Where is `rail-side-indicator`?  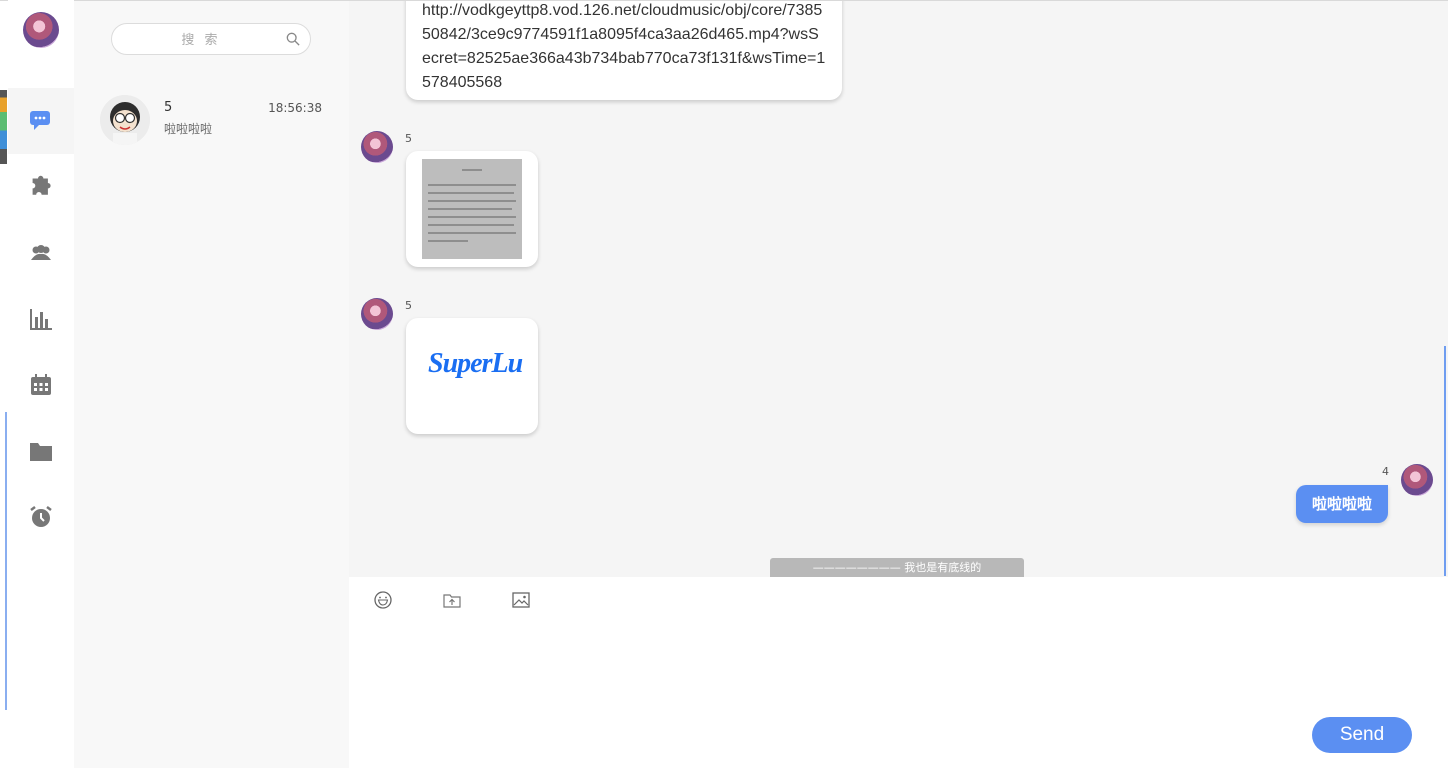 rail-side-indicator is located at coordinates (3, 127).